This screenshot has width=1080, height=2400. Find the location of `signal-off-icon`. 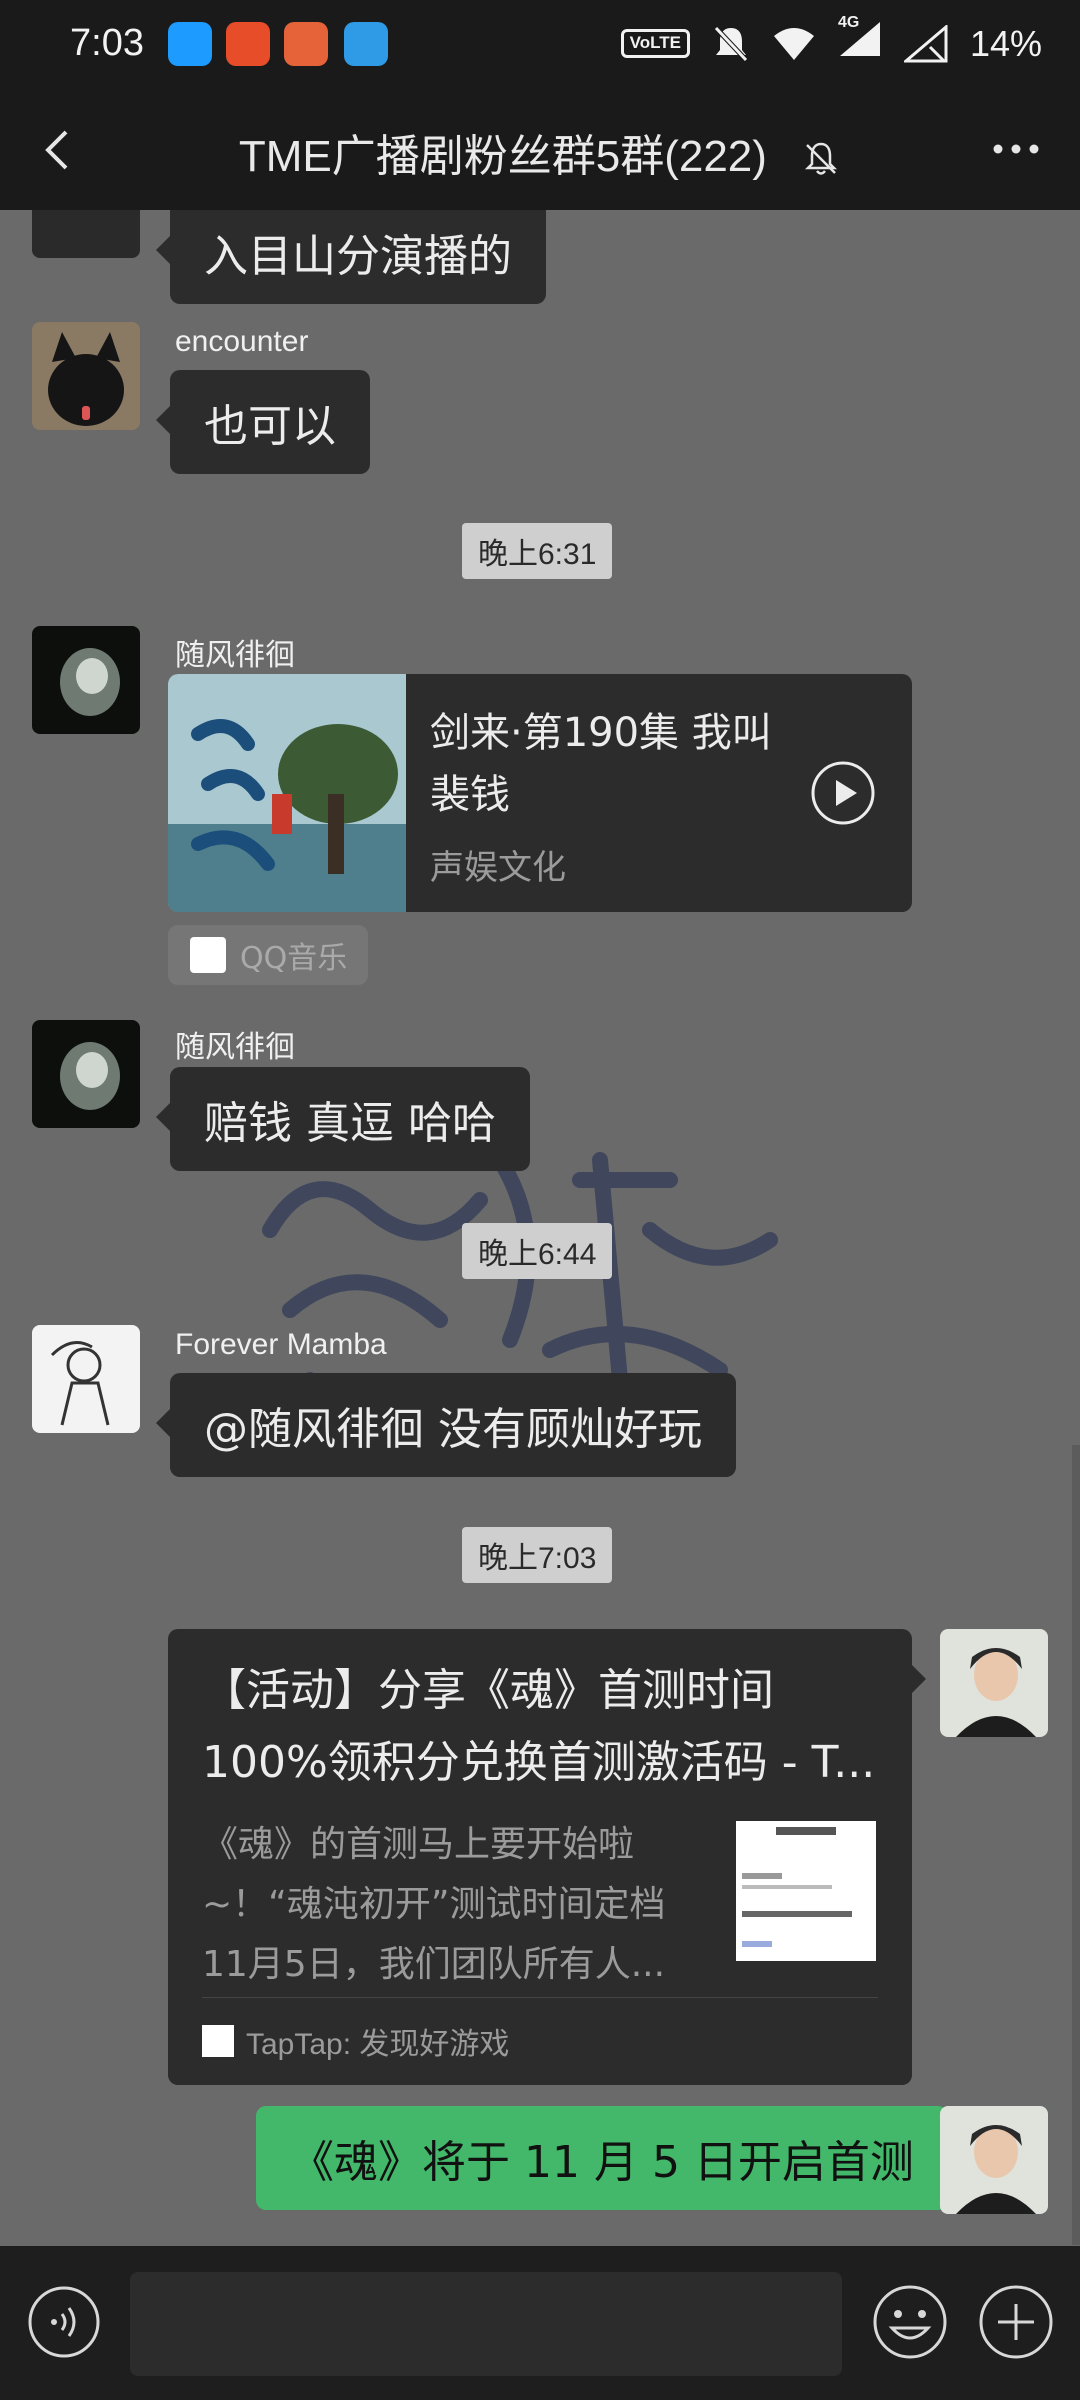

signal-off-icon is located at coordinates (925, 43).